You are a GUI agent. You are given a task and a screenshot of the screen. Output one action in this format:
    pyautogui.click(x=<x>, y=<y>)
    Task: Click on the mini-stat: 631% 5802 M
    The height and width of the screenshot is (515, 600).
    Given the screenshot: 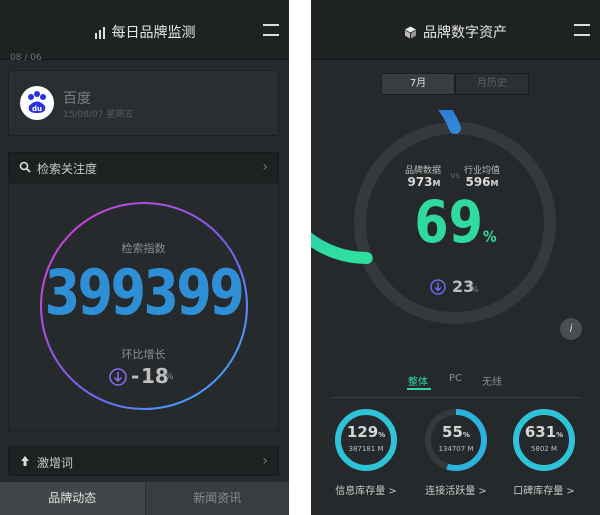 What is the action you would take?
    pyautogui.click(x=544, y=440)
    